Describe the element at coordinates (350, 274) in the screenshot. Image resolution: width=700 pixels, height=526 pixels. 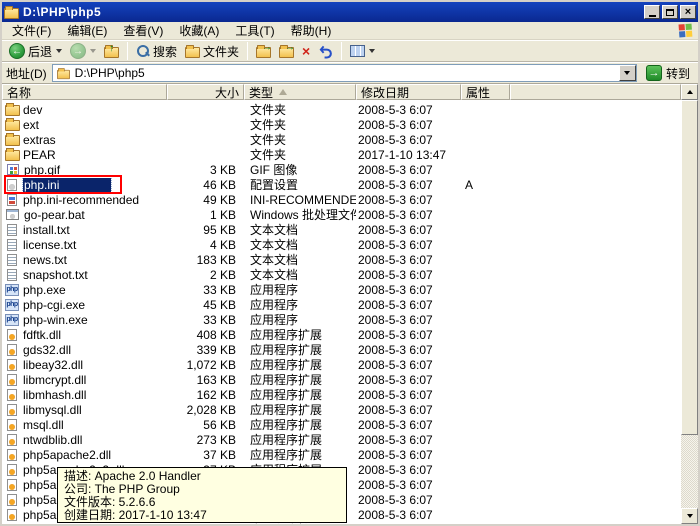
I see `file-row: snapshot.txt 2 KB 文本文档 2008-5-3 6:07` at that location.